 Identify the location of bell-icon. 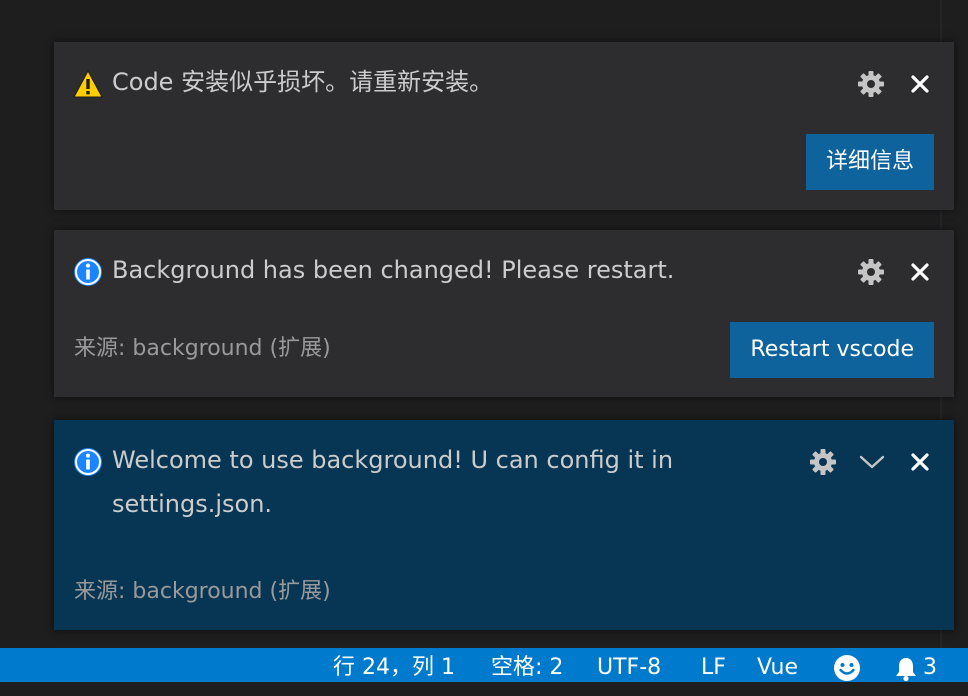
(906, 670).